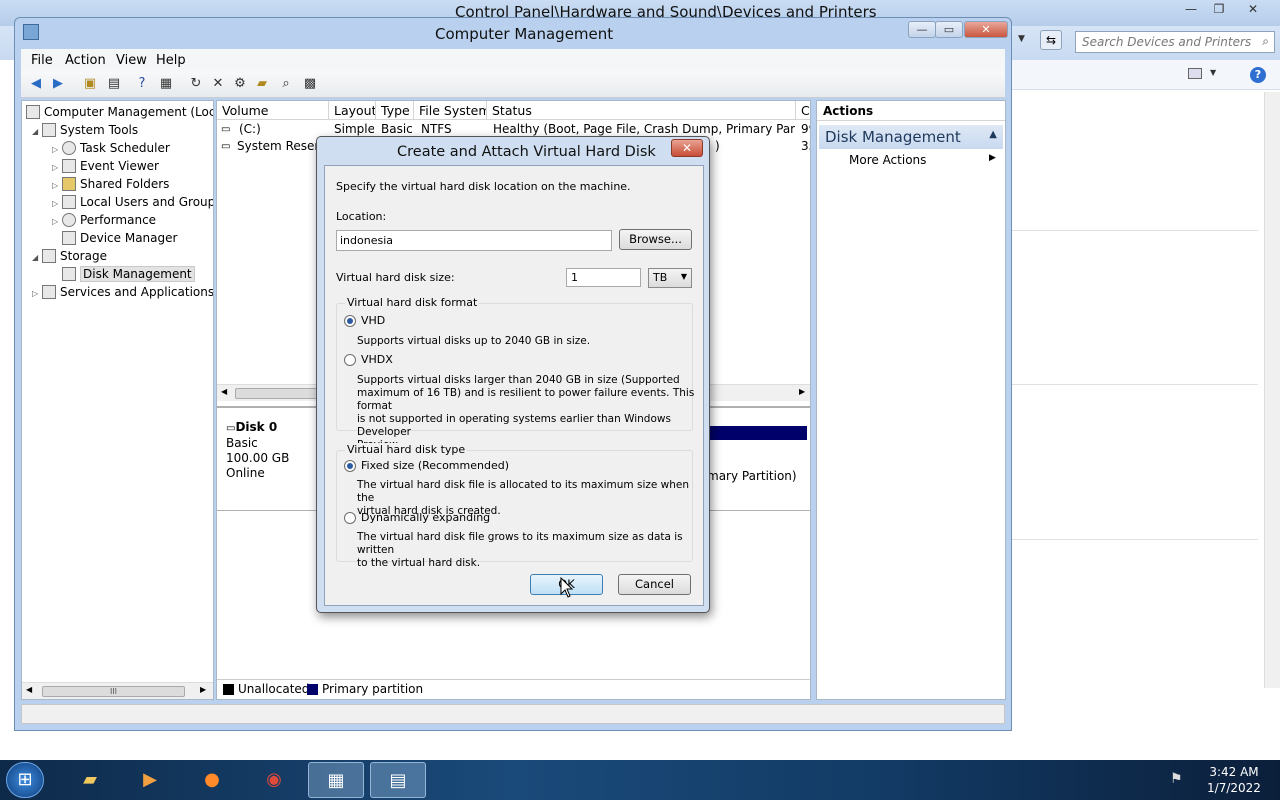  Describe the element at coordinates (425, 517) in the screenshot. I see `dynamic-label: Dynamically expanding` at that location.